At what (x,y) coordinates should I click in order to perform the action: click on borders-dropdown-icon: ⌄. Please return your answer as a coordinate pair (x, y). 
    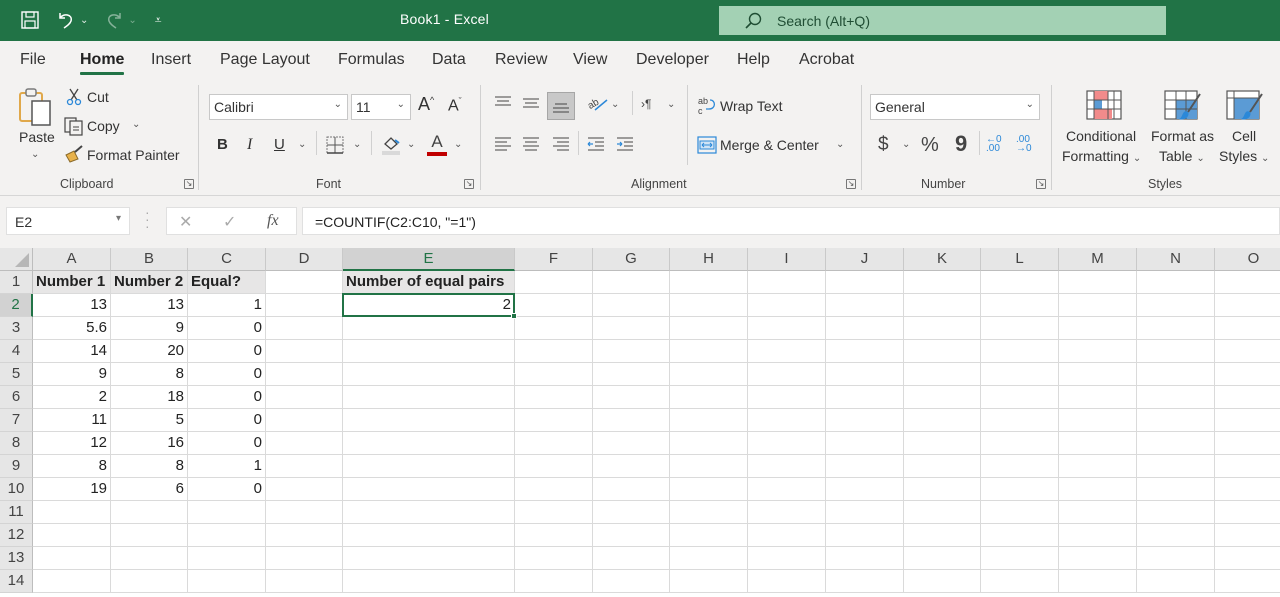
    Looking at the image, I should click on (357, 144).